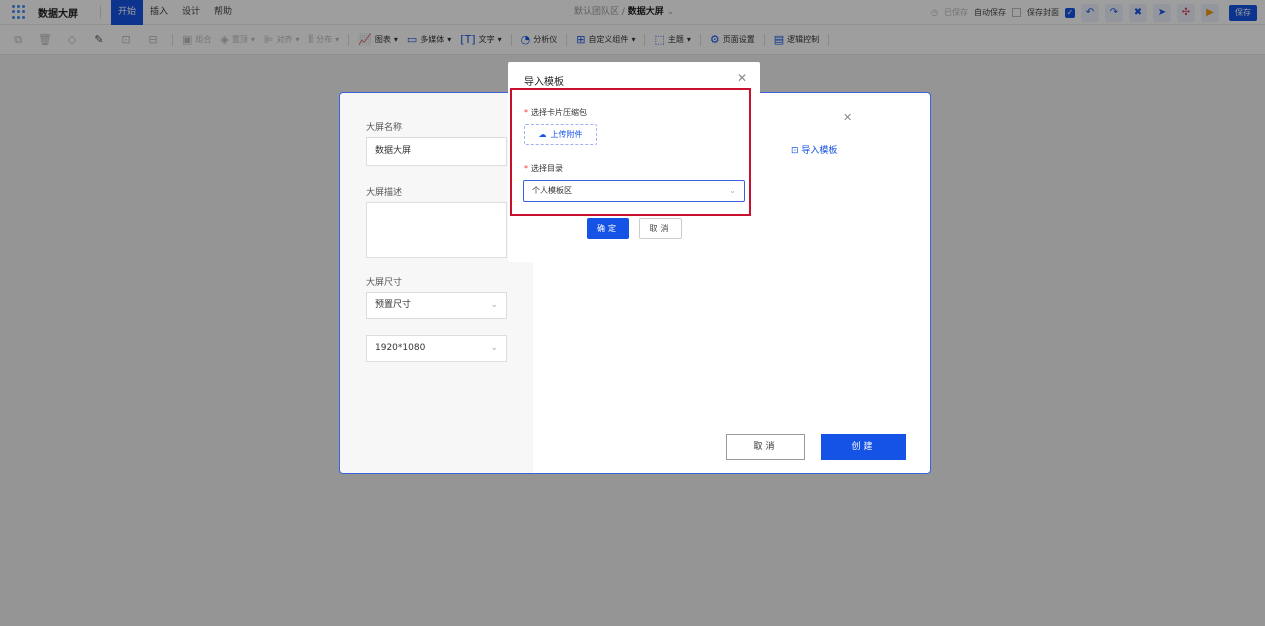 The height and width of the screenshot is (626, 1265). What do you see at coordinates (400, 348) in the screenshot?
I see `size-value: 1920*1080` at bounding box center [400, 348].